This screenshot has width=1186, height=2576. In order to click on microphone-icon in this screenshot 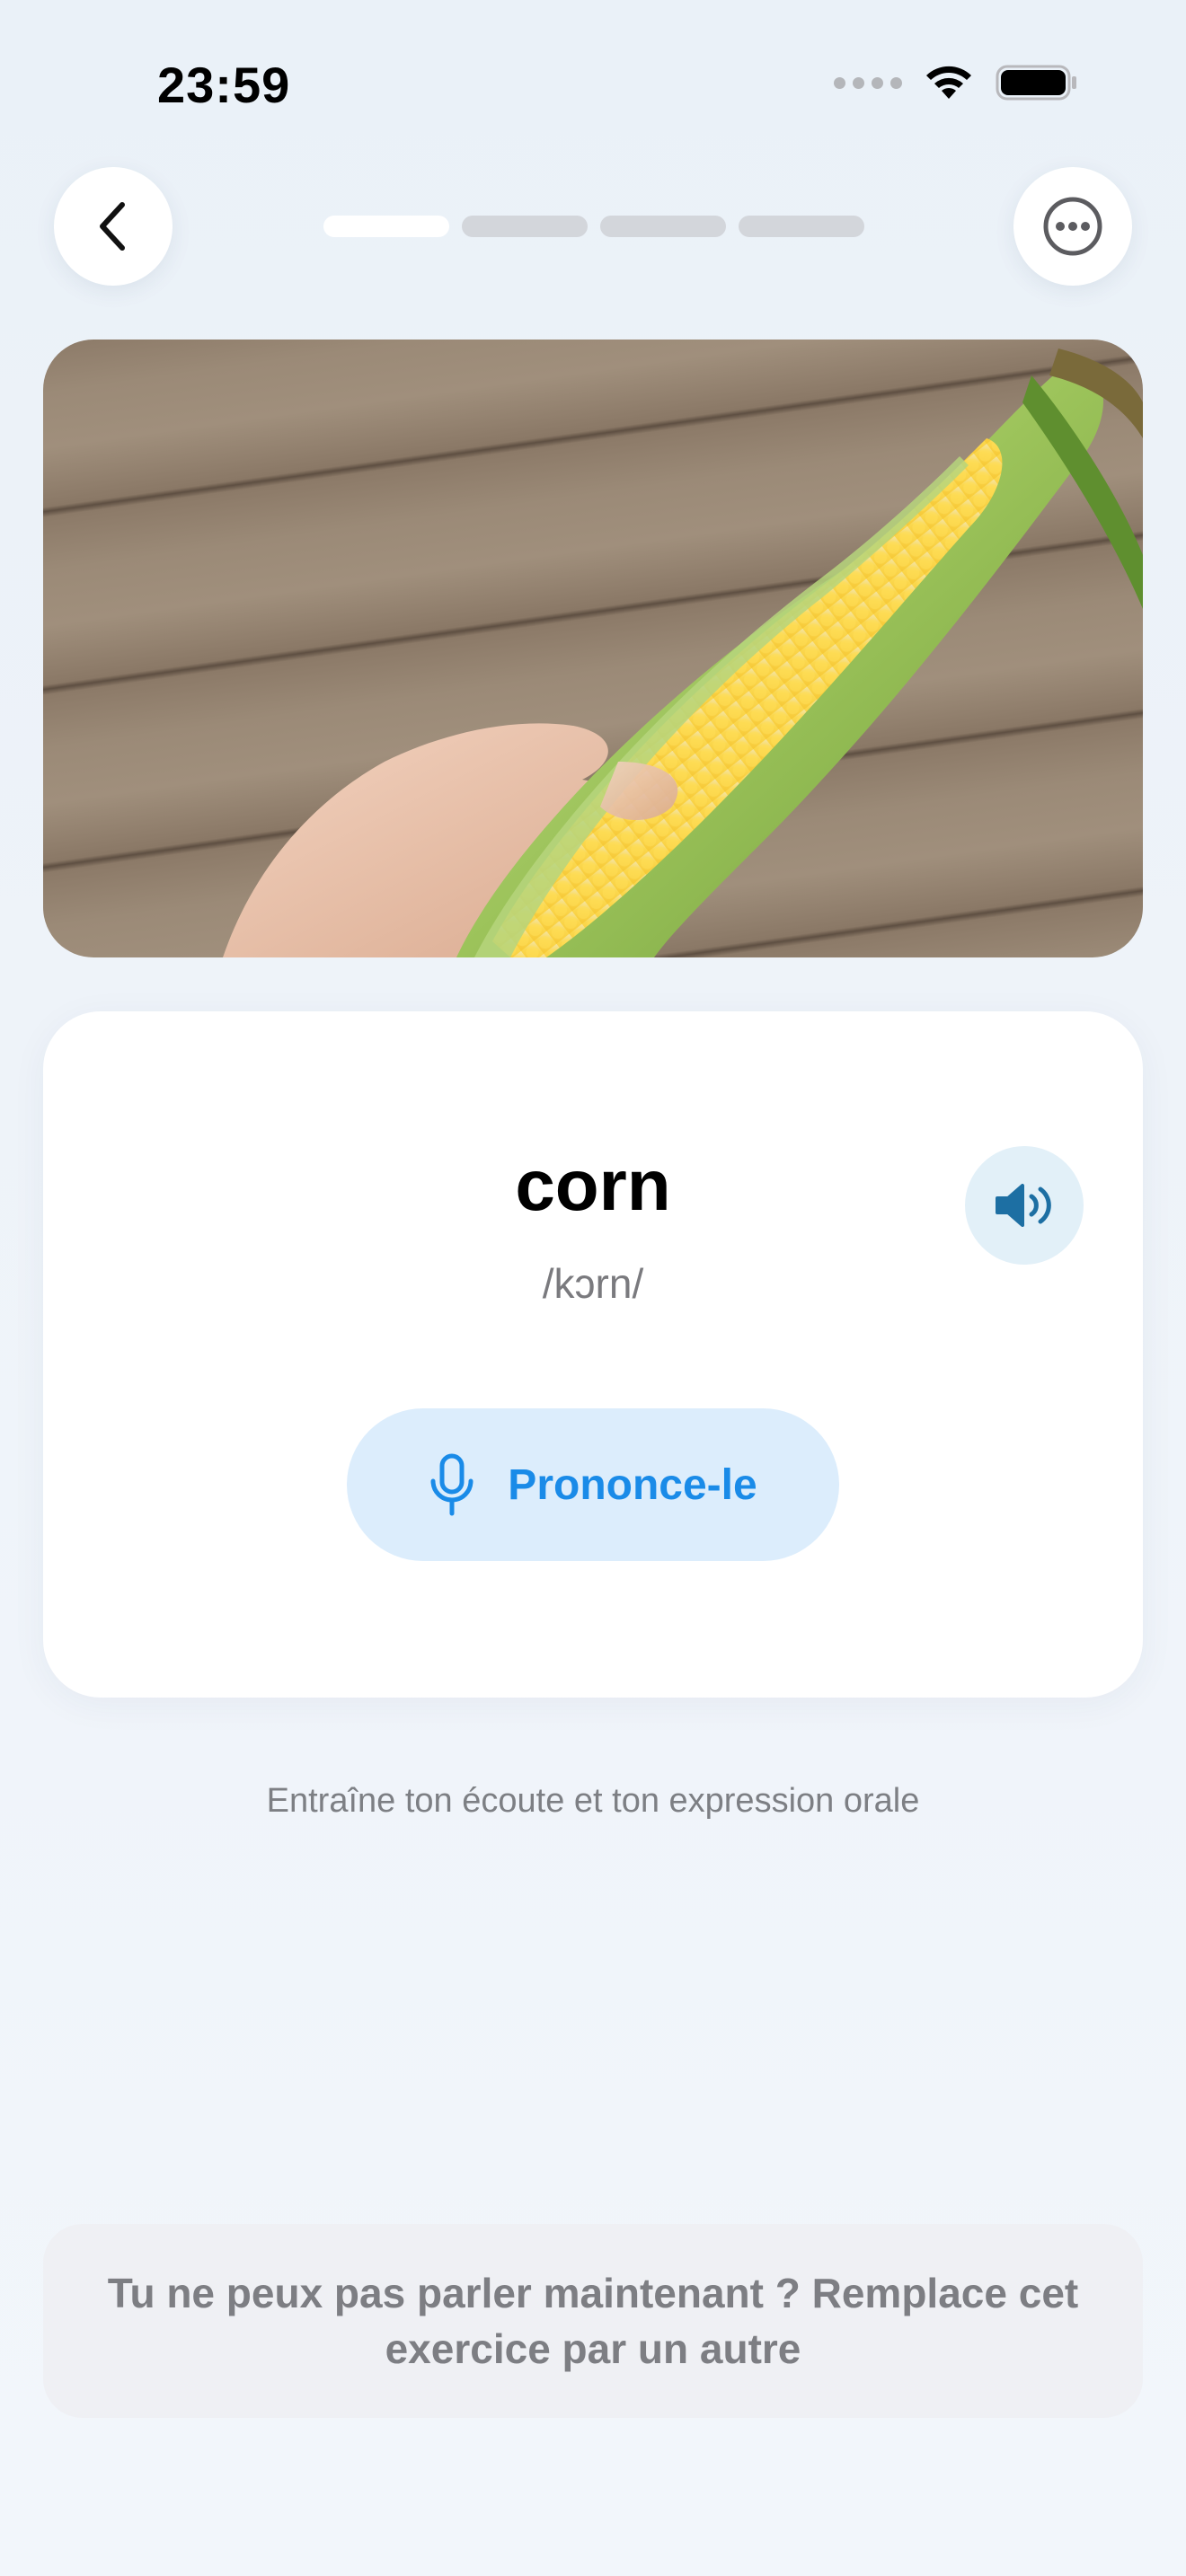, I will do `click(452, 1484)`.